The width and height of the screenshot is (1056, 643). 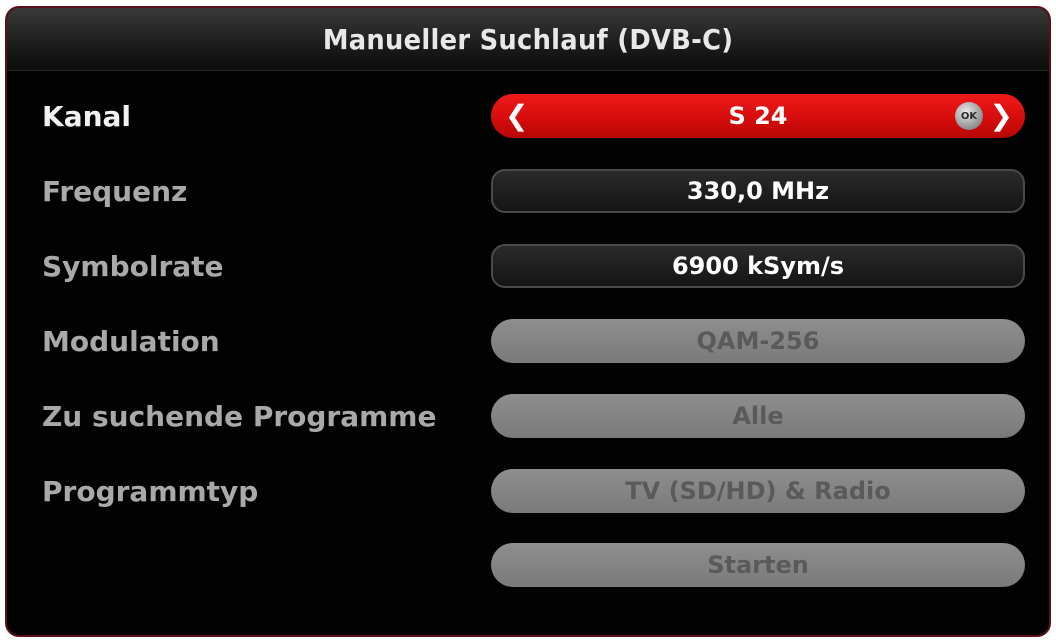 I want to click on zu-suchende-programme-field: Alle, so click(x=758, y=416).